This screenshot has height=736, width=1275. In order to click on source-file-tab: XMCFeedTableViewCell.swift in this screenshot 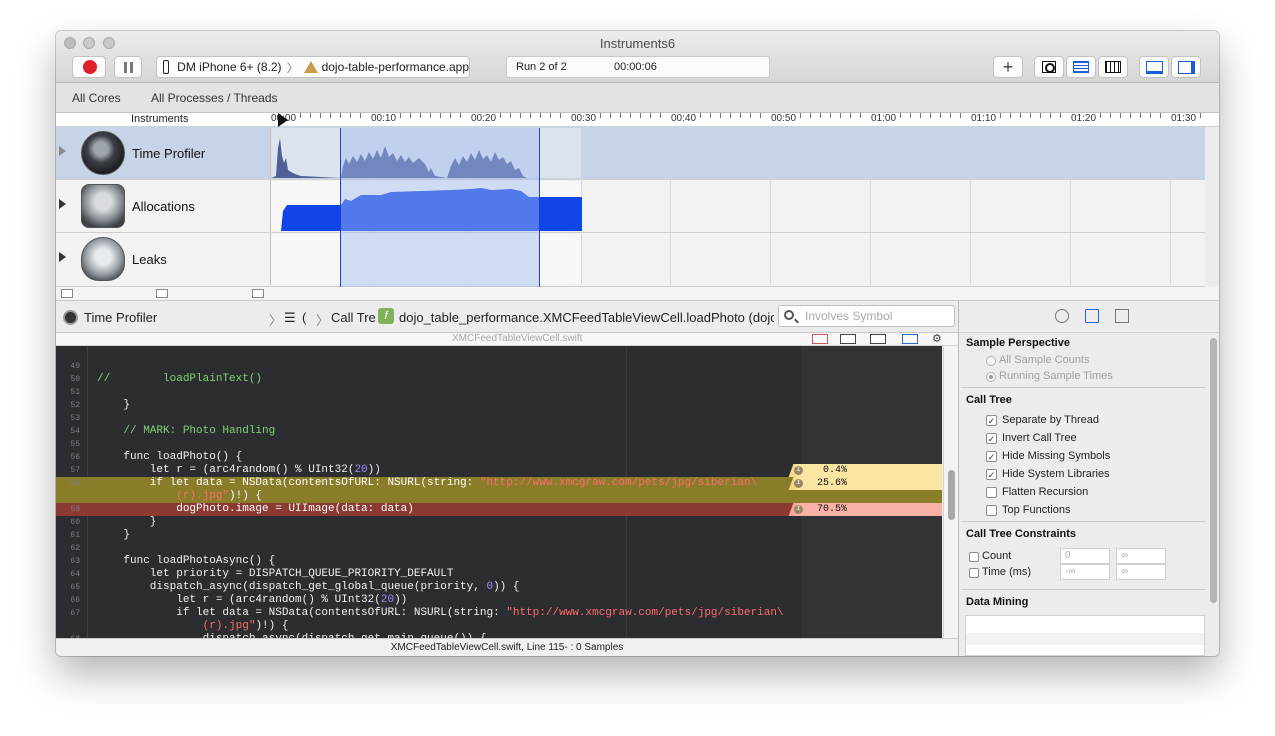, I will do `click(517, 338)`.